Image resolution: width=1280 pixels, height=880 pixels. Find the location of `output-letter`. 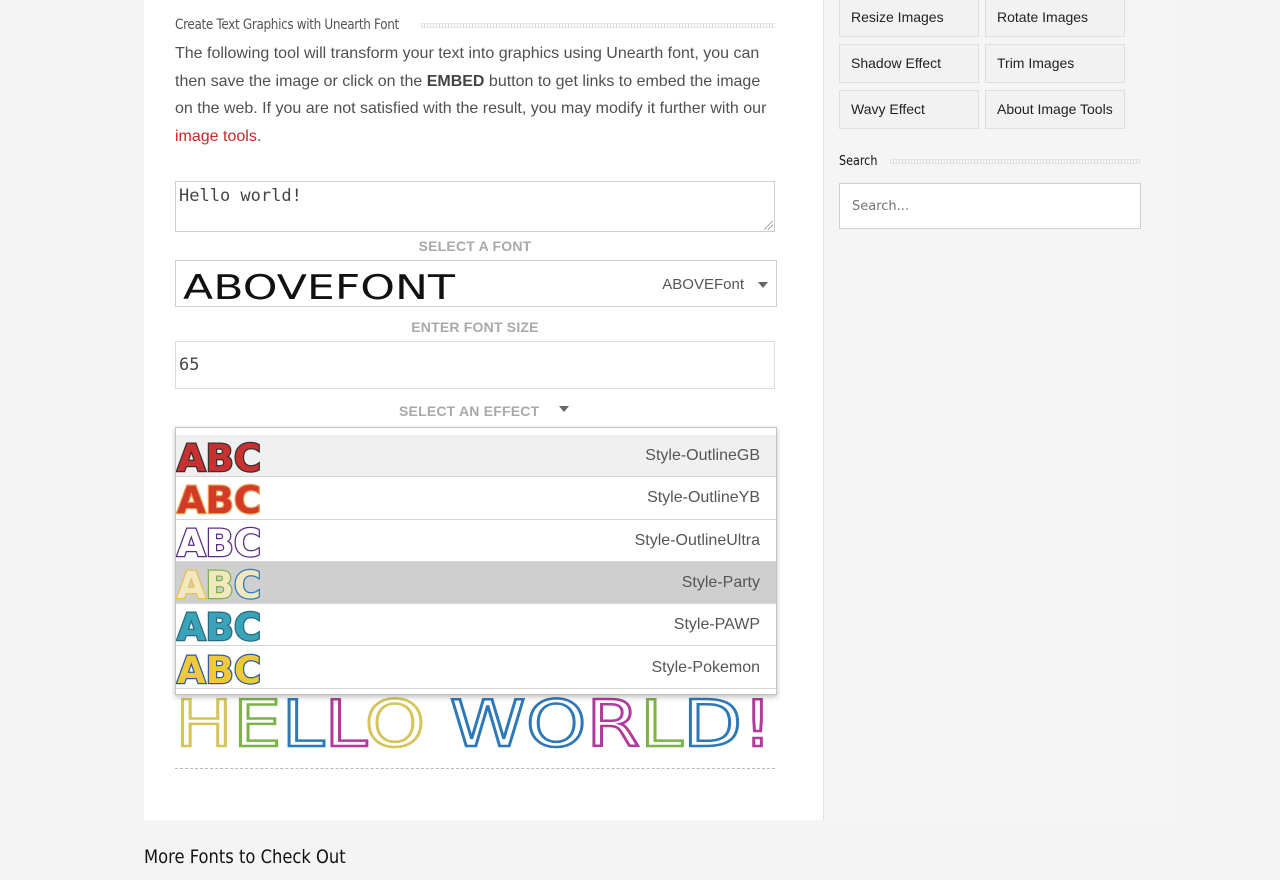

output-letter is located at coordinates (437, 720).